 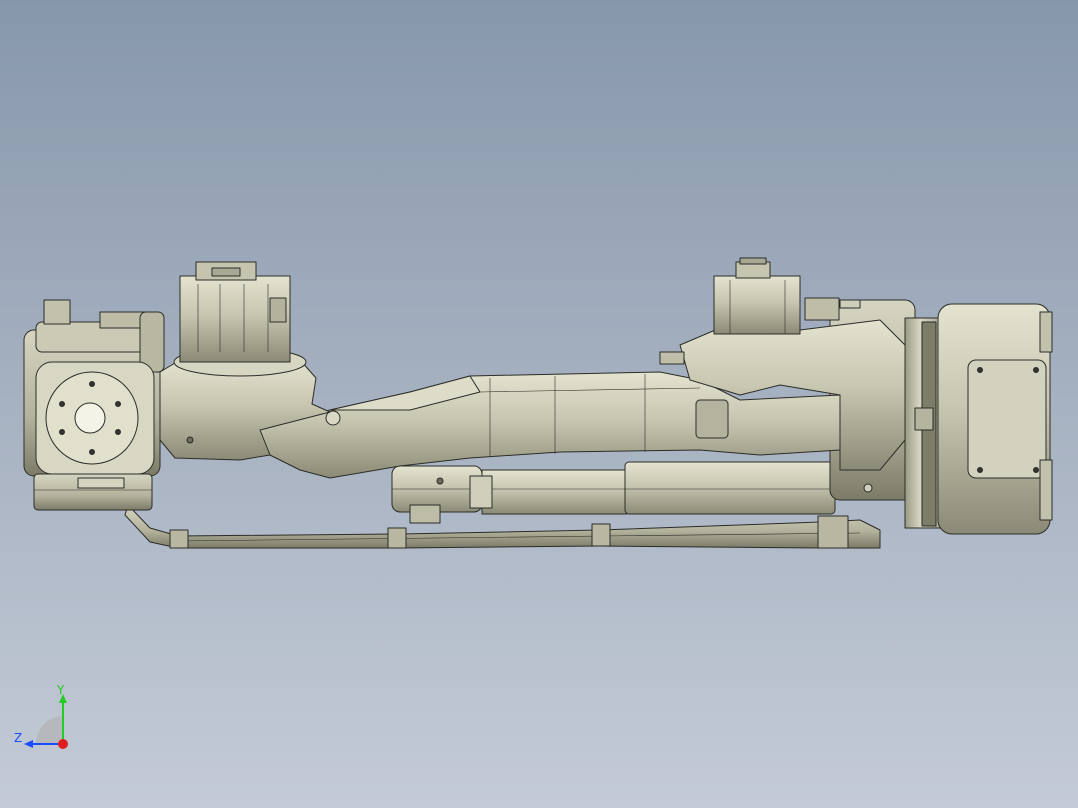 What do you see at coordinates (60, 690) in the screenshot?
I see `y-axis-label: Y` at bounding box center [60, 690].